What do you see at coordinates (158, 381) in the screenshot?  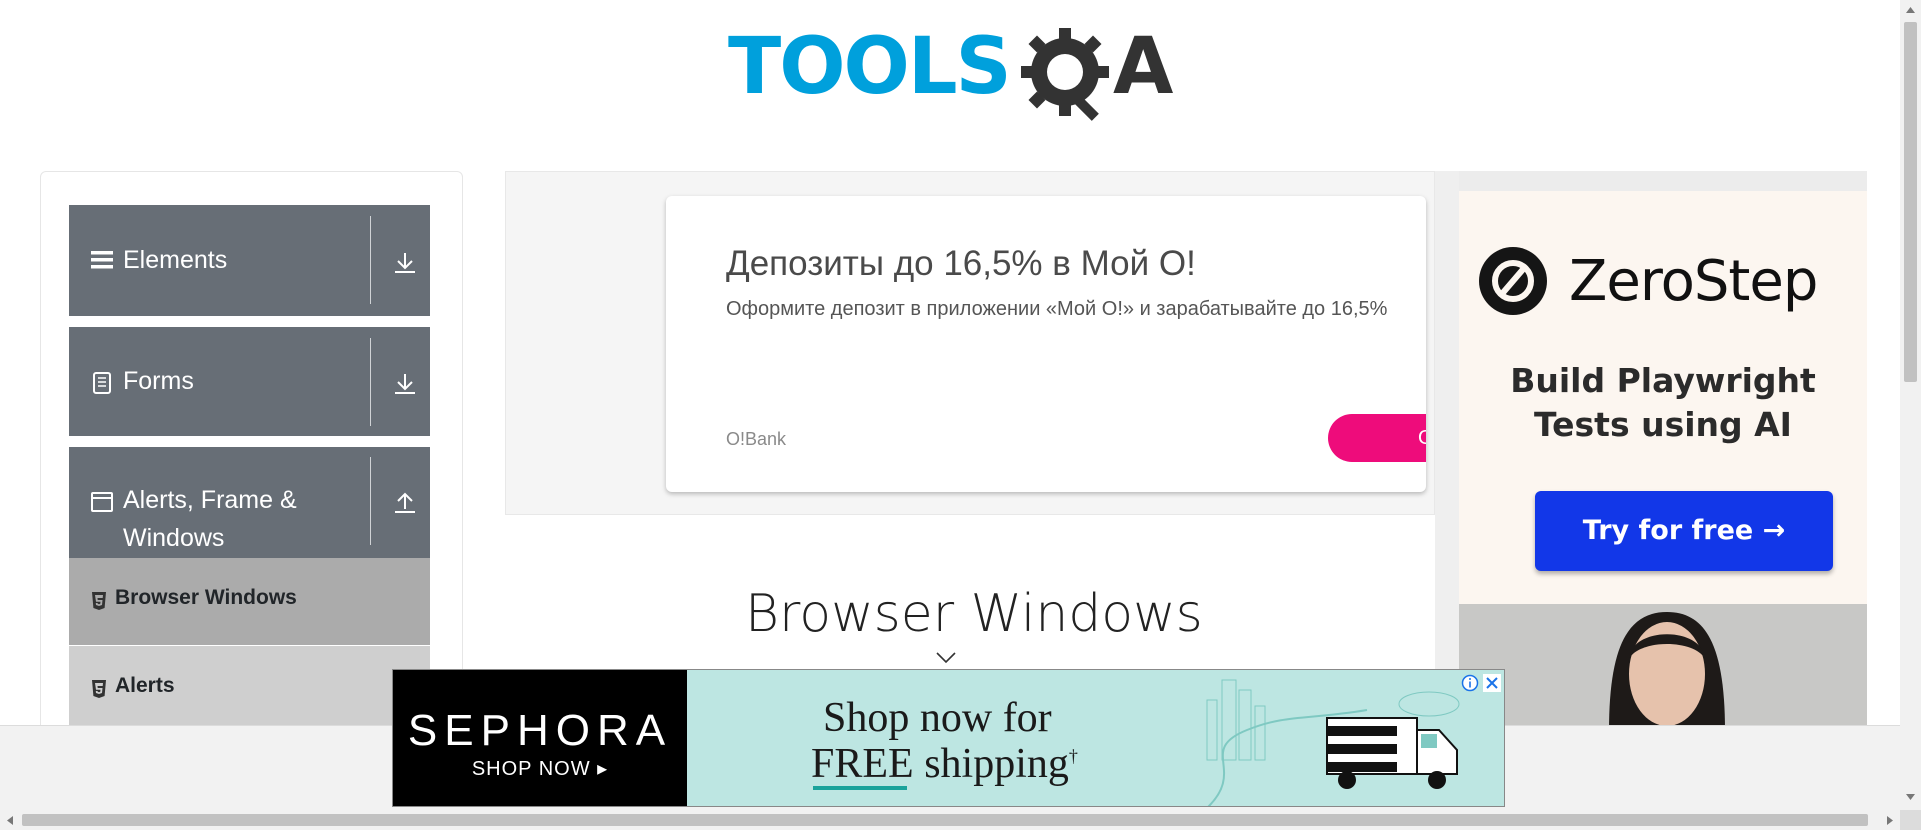 I see `nav-group-title: Forms` at bounding box center [158, 381].